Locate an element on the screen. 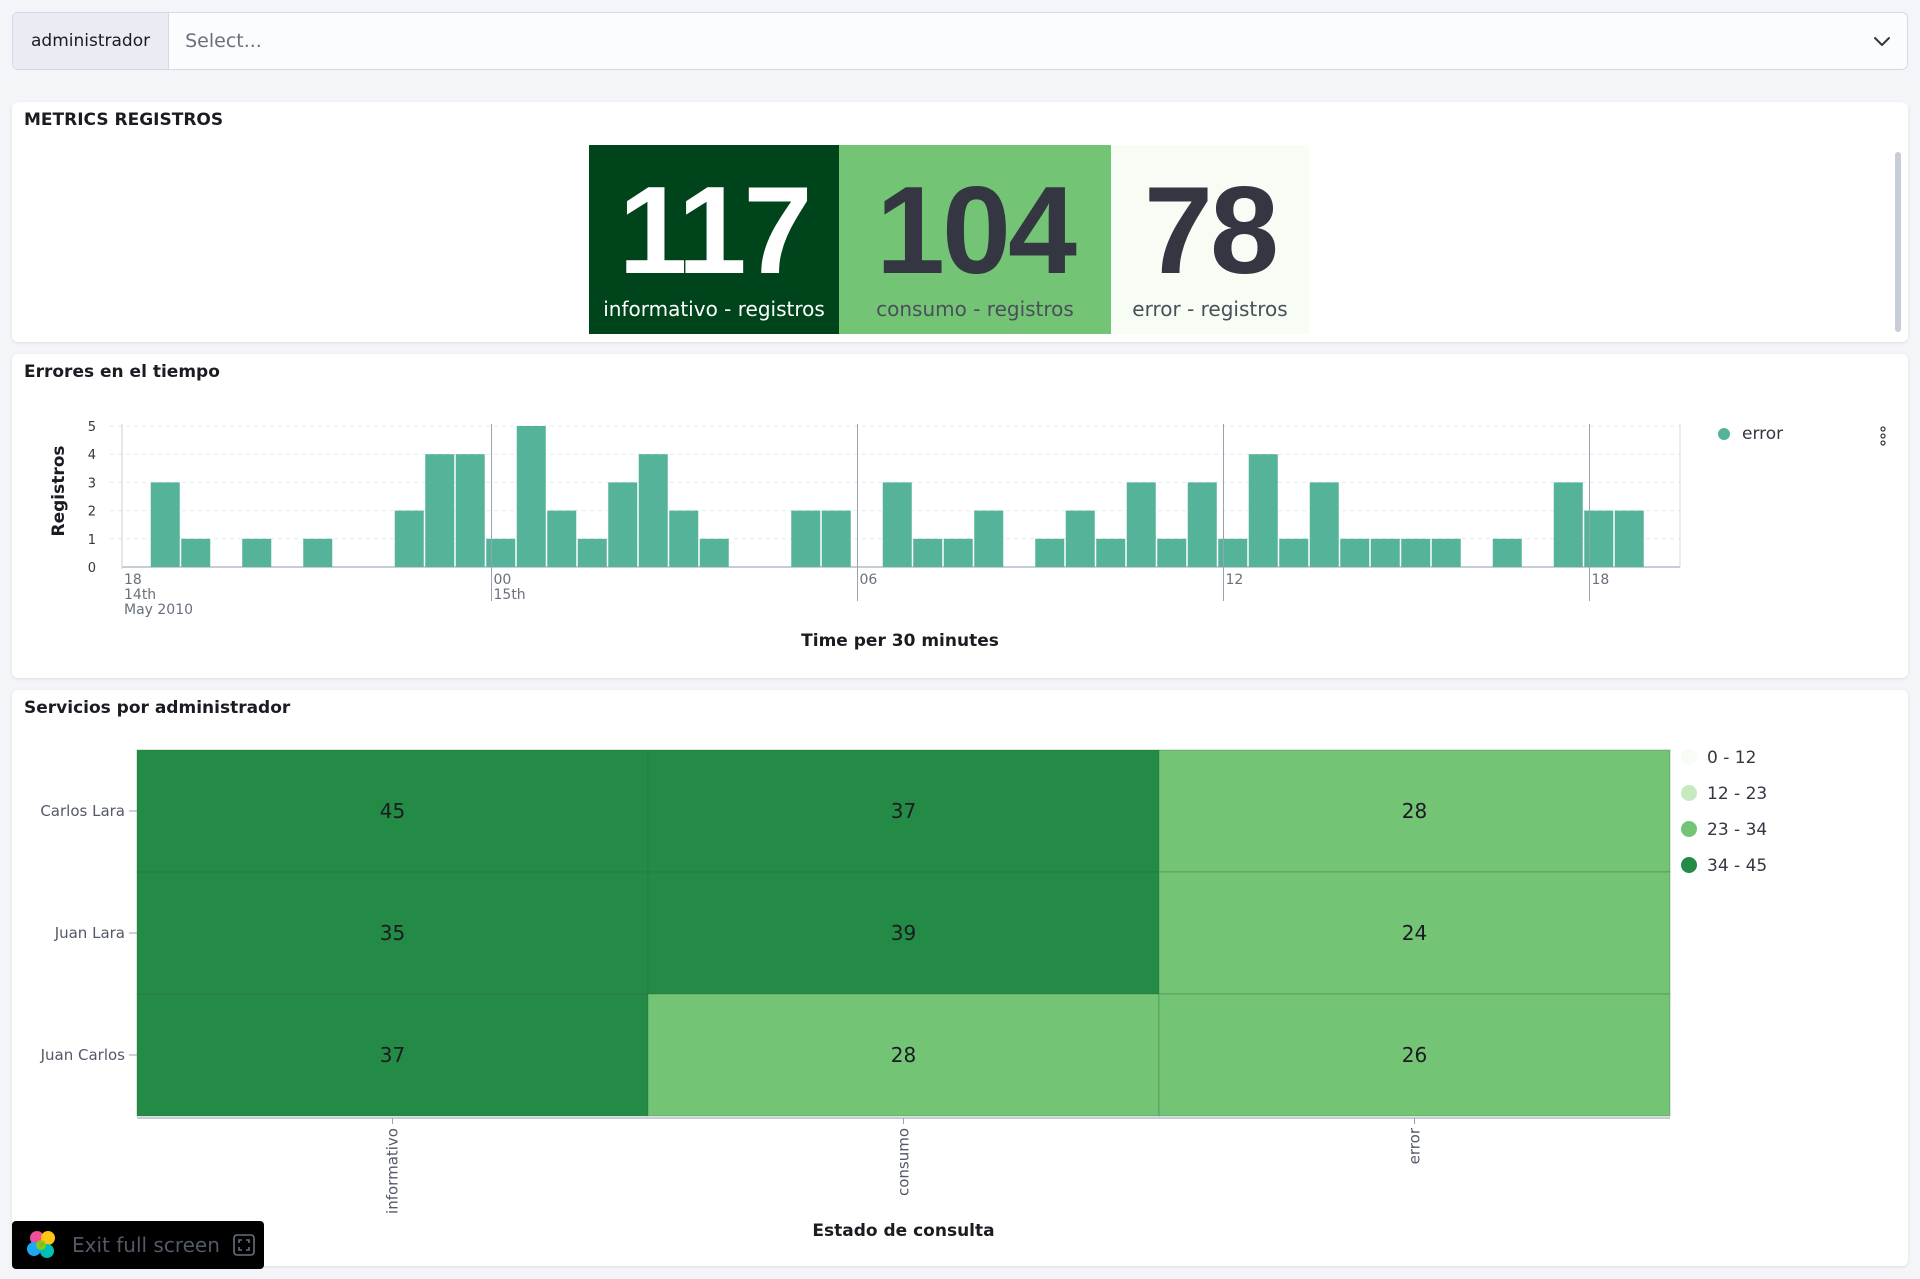  x-tick-label: May 2010 is located at coordinates (158, 610).